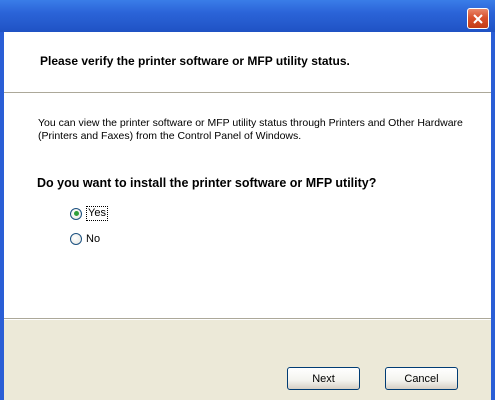 This screenshot has height=400, width=495. What do you see at coordinates (421, 378) in the screenshot?
I see `cancel-button: Cancel` at bounding box center [421, 378].